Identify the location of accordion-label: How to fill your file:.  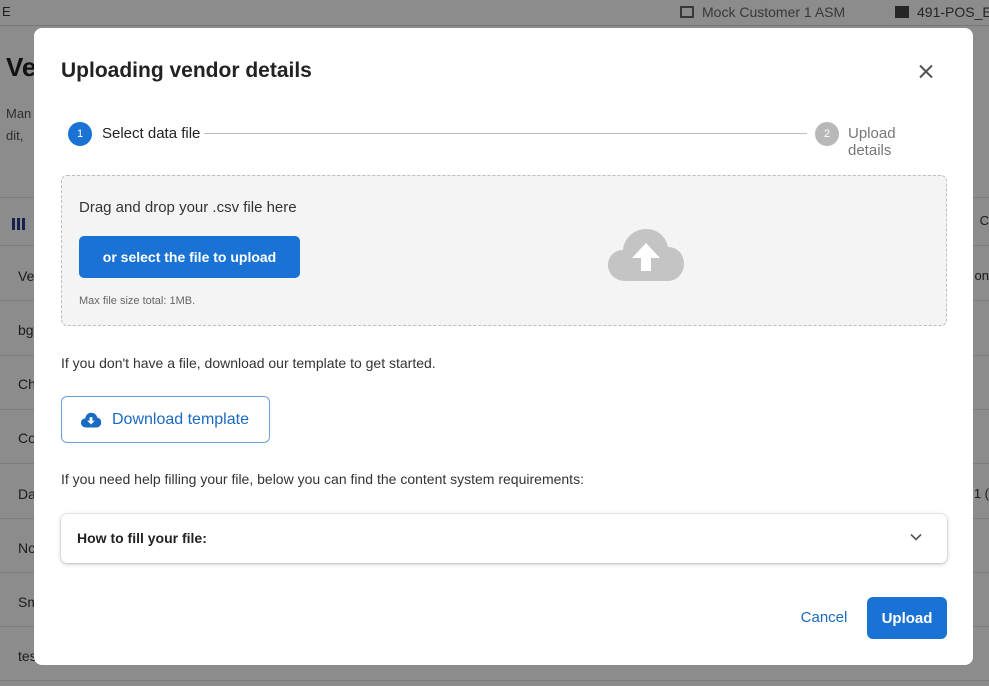
(142, 538).